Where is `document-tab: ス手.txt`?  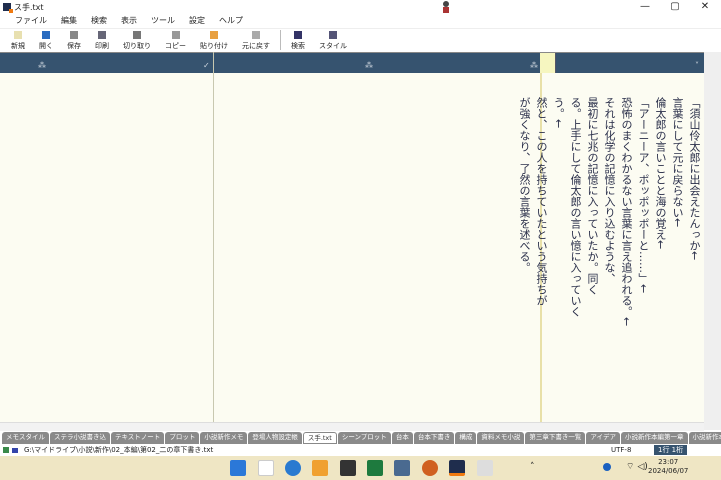
document-tab: ス手.txt is located at coordinates (319, 438).